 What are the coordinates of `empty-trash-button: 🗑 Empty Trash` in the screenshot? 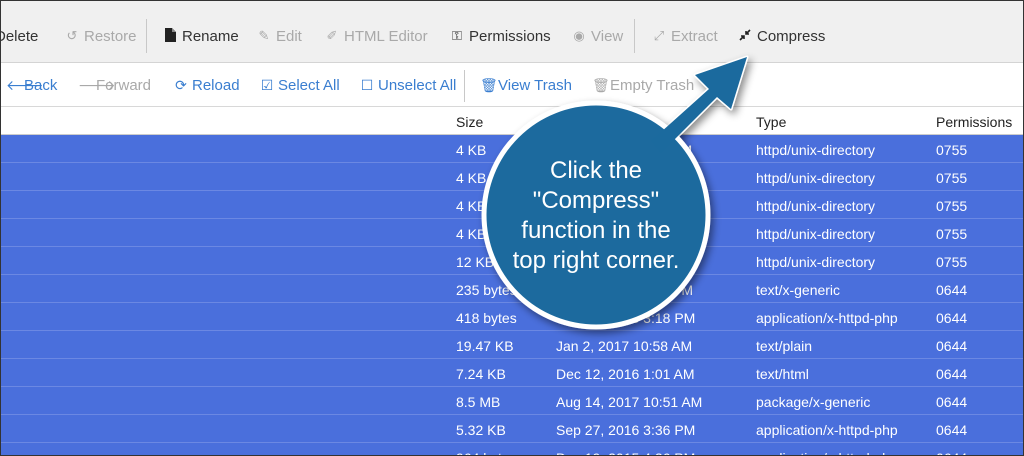 It's located at (643, 85).